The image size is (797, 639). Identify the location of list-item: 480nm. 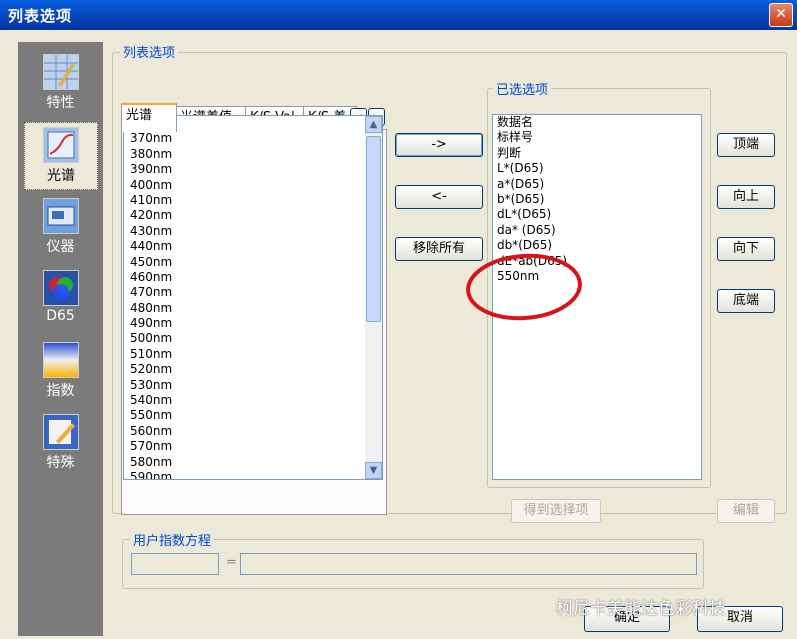
(253, 308).